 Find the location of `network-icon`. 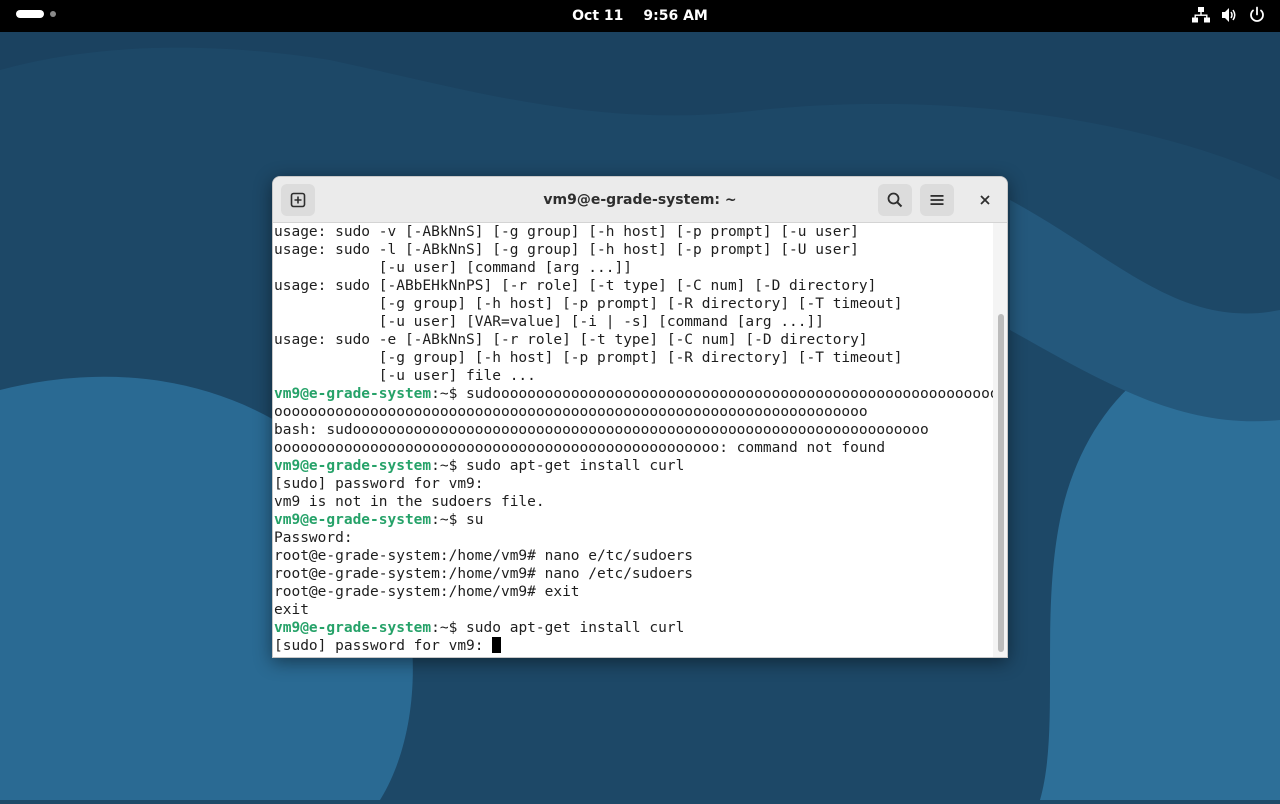

network-icon is located at coordinates (1201, 15).